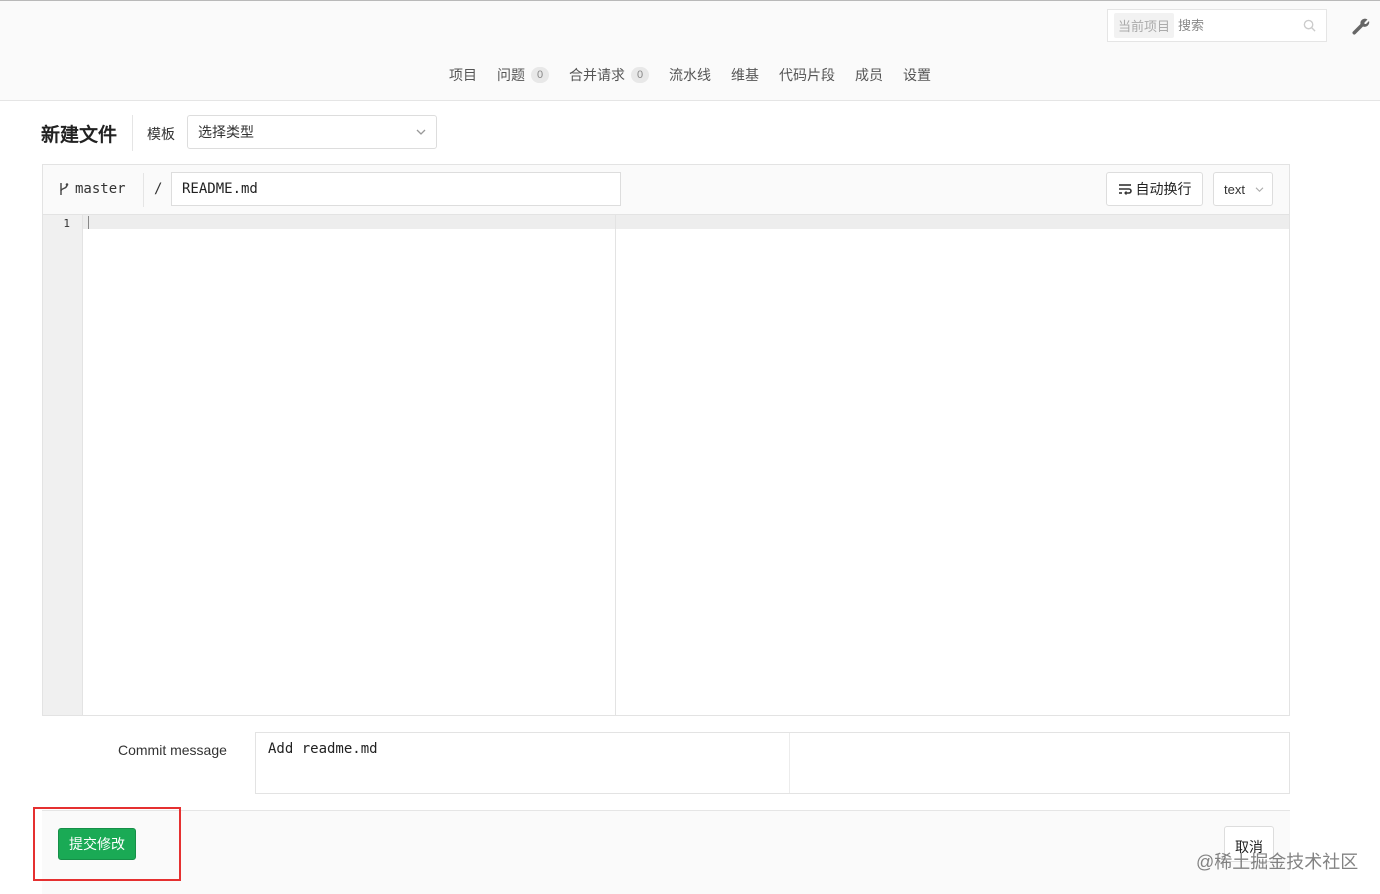  What do you see at coordinates (63, 465) in the screenshot?
I see `line-number-gutter: 1` at bounding box center [63, 465].